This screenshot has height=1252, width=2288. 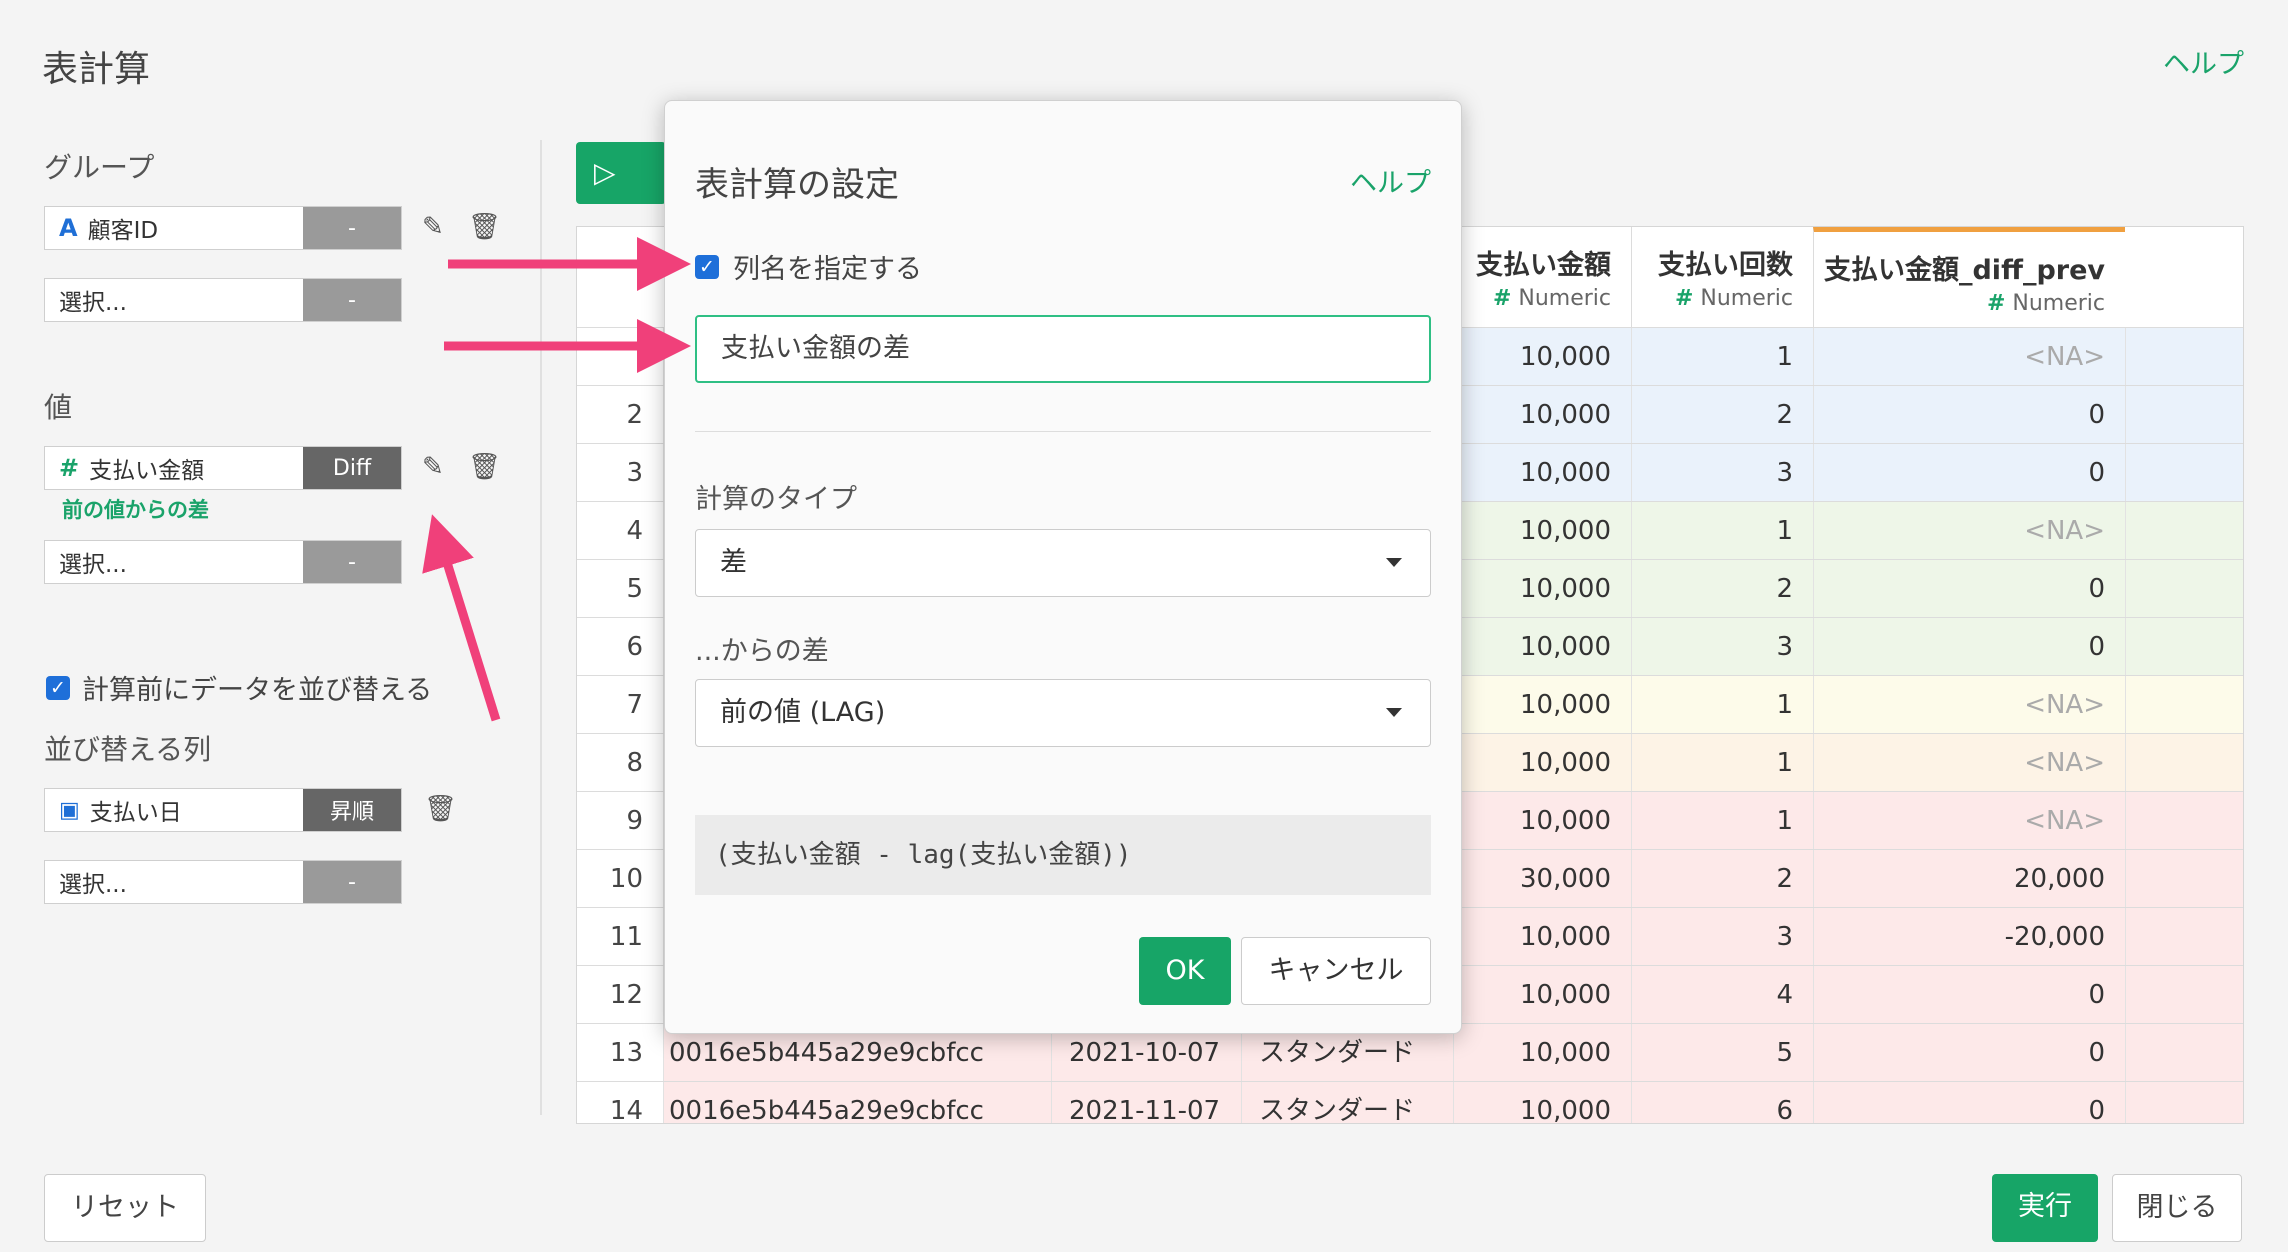 I want to click on arrow-to-edit-icon, so click(x=461, y=618).